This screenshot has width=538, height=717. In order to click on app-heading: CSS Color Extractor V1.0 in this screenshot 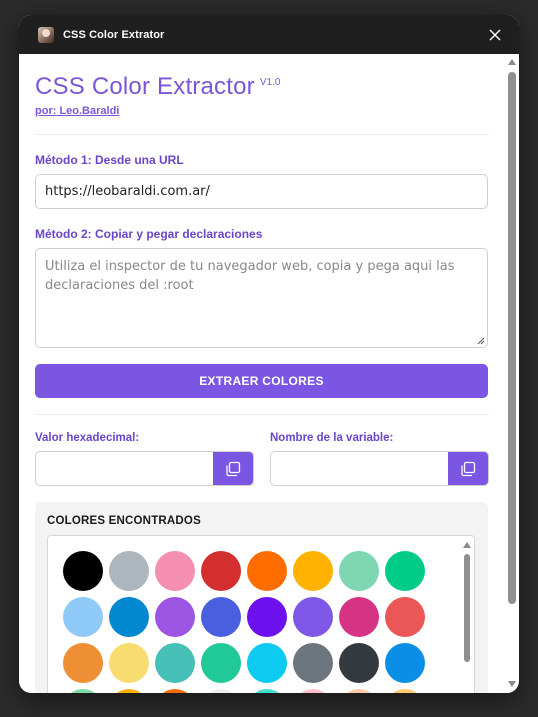, I will do `click(262, 87)`.